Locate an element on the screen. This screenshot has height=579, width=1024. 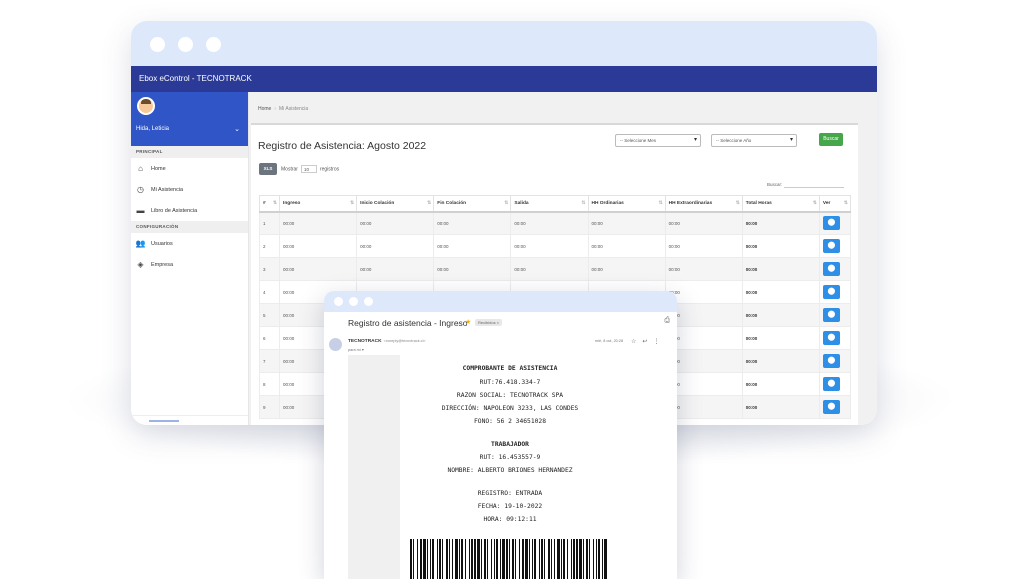
sidebar-item-libro-asistencia: ▬ Libro de Asistencia is located at coordinates (189, 210).